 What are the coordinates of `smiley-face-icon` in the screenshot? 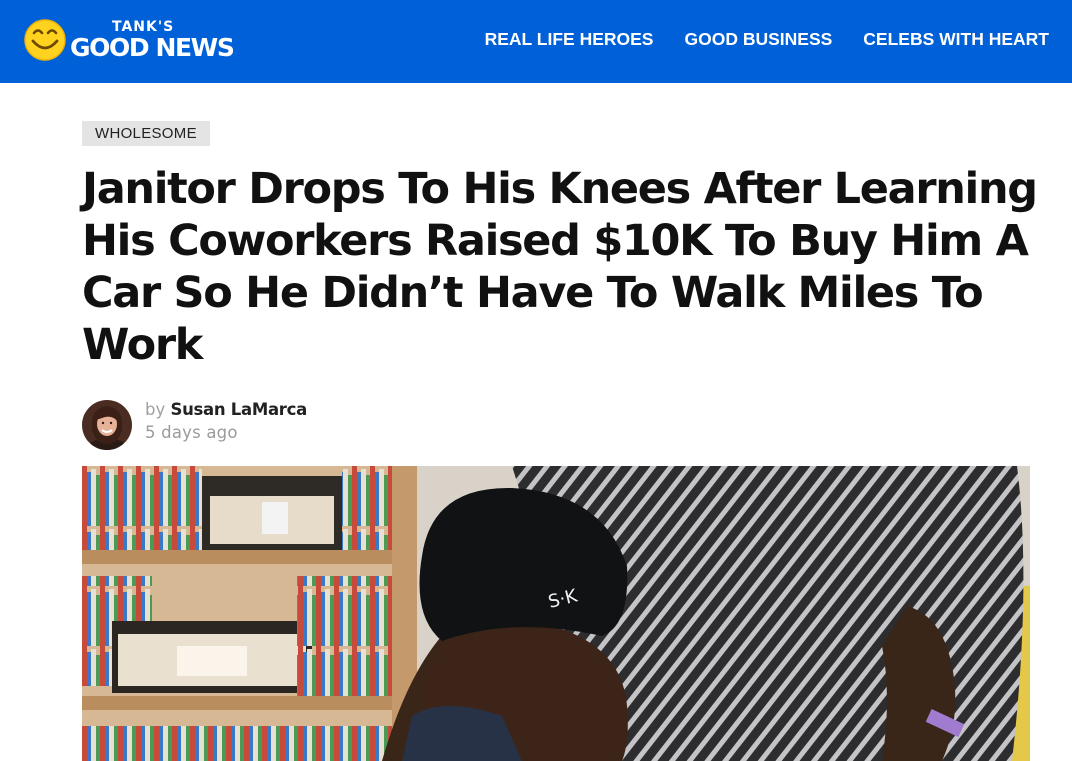 It's located at (45, 40).